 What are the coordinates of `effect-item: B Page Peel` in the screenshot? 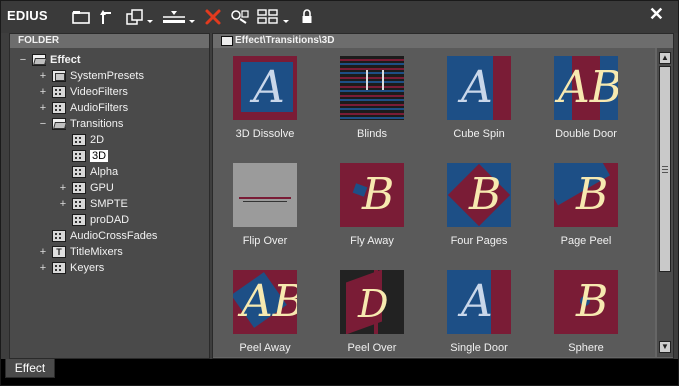 It's located at (584, 209).